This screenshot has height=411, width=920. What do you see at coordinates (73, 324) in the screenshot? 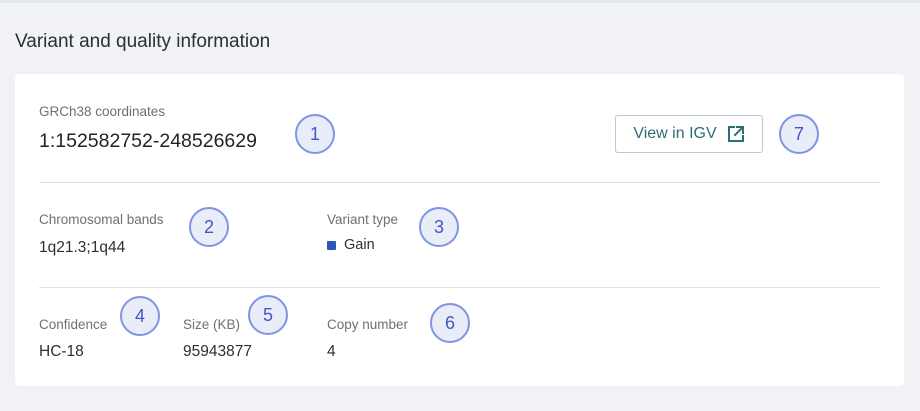
I see `confidence-label: Confidence` at bounding box center [73, 324].